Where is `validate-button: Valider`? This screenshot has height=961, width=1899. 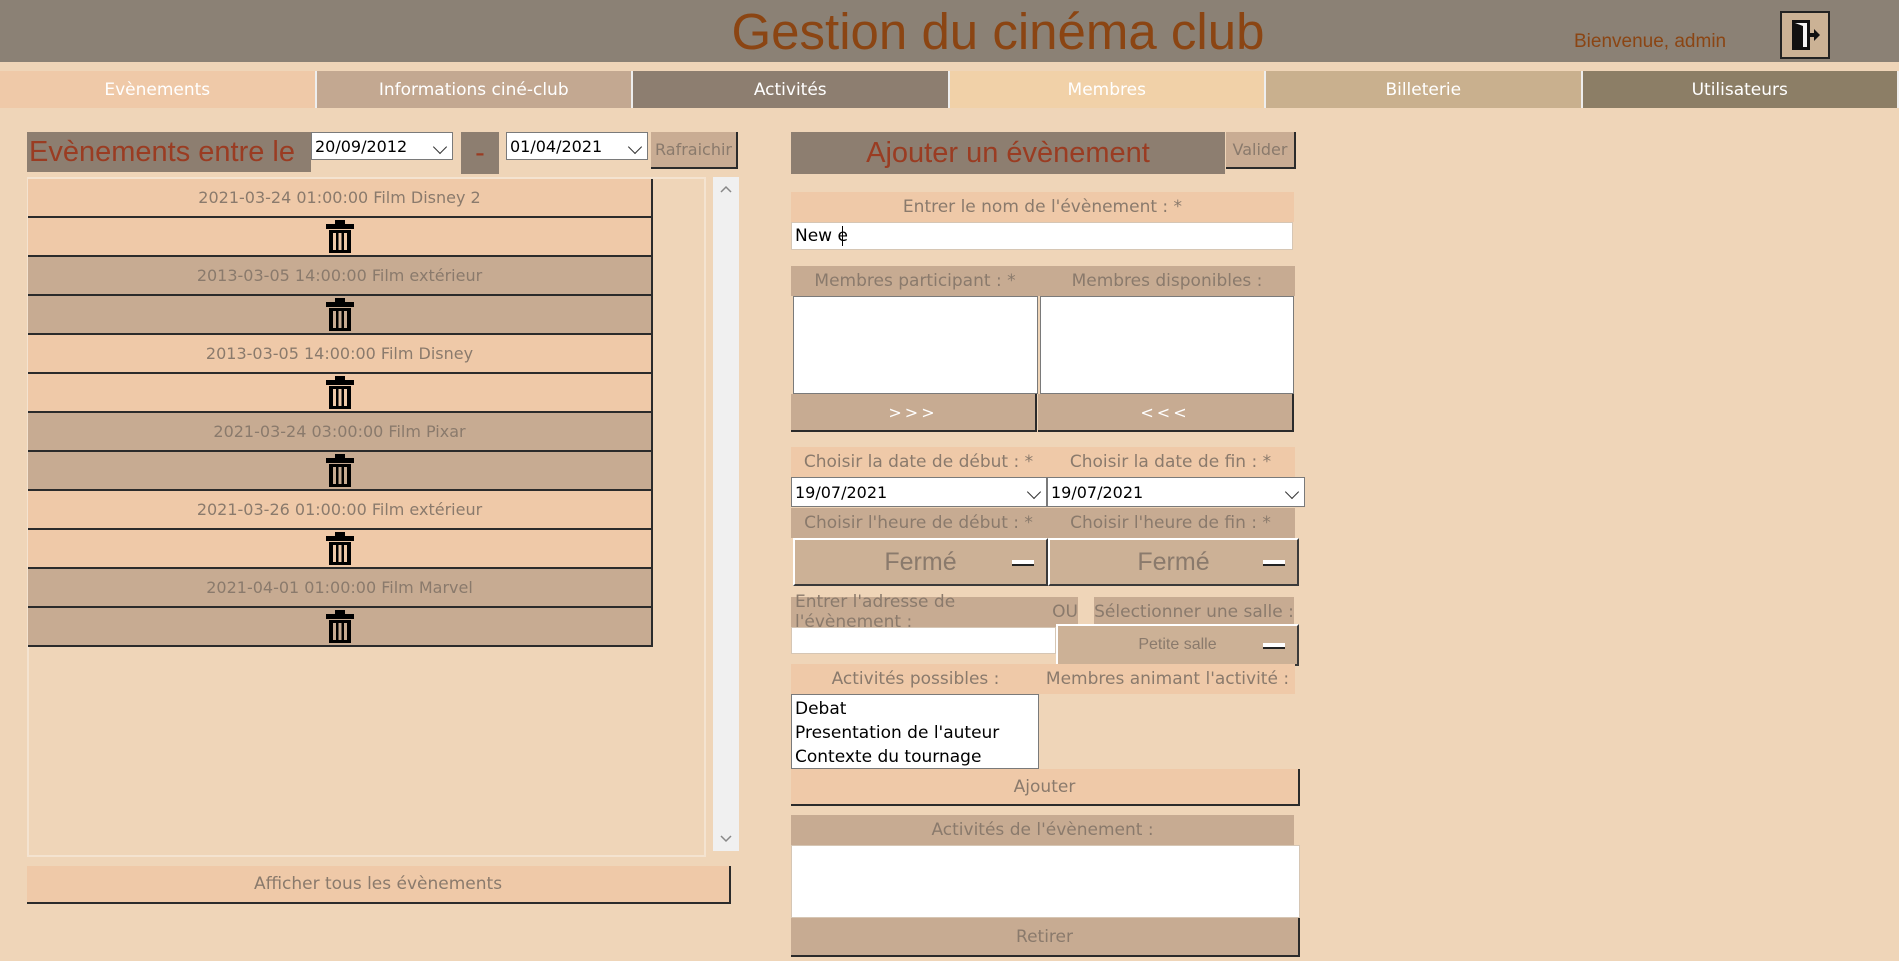 validate-button: Valider is located at coordinates (1261, 150).